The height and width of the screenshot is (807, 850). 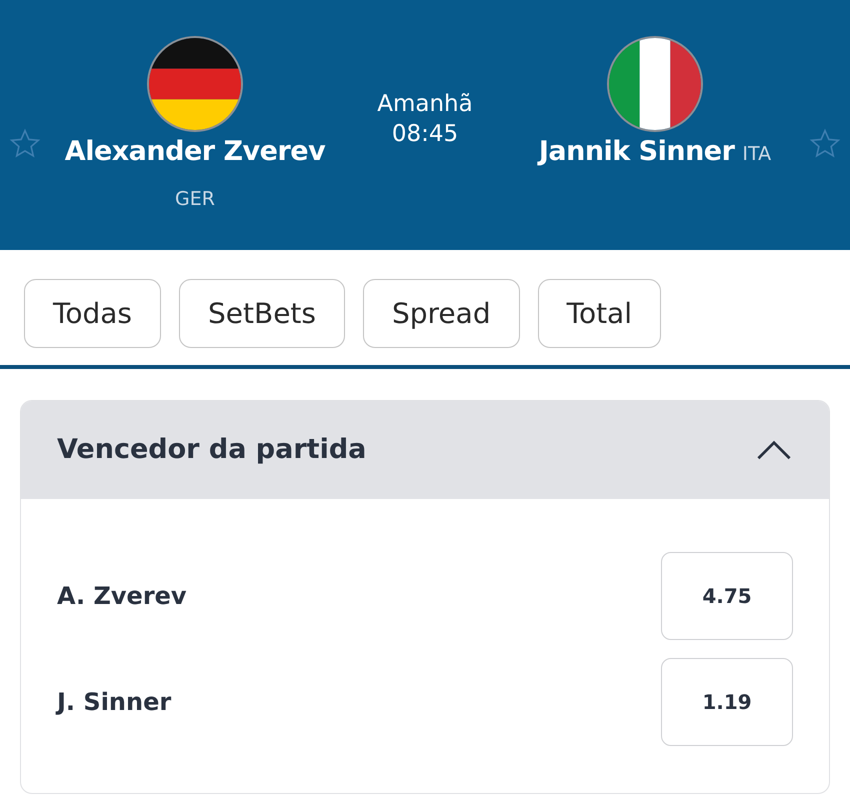 What do you see at coordinates (441, 313) in the screenshot?
I see `filter-button: Spread` at bounding box center [441, 313].